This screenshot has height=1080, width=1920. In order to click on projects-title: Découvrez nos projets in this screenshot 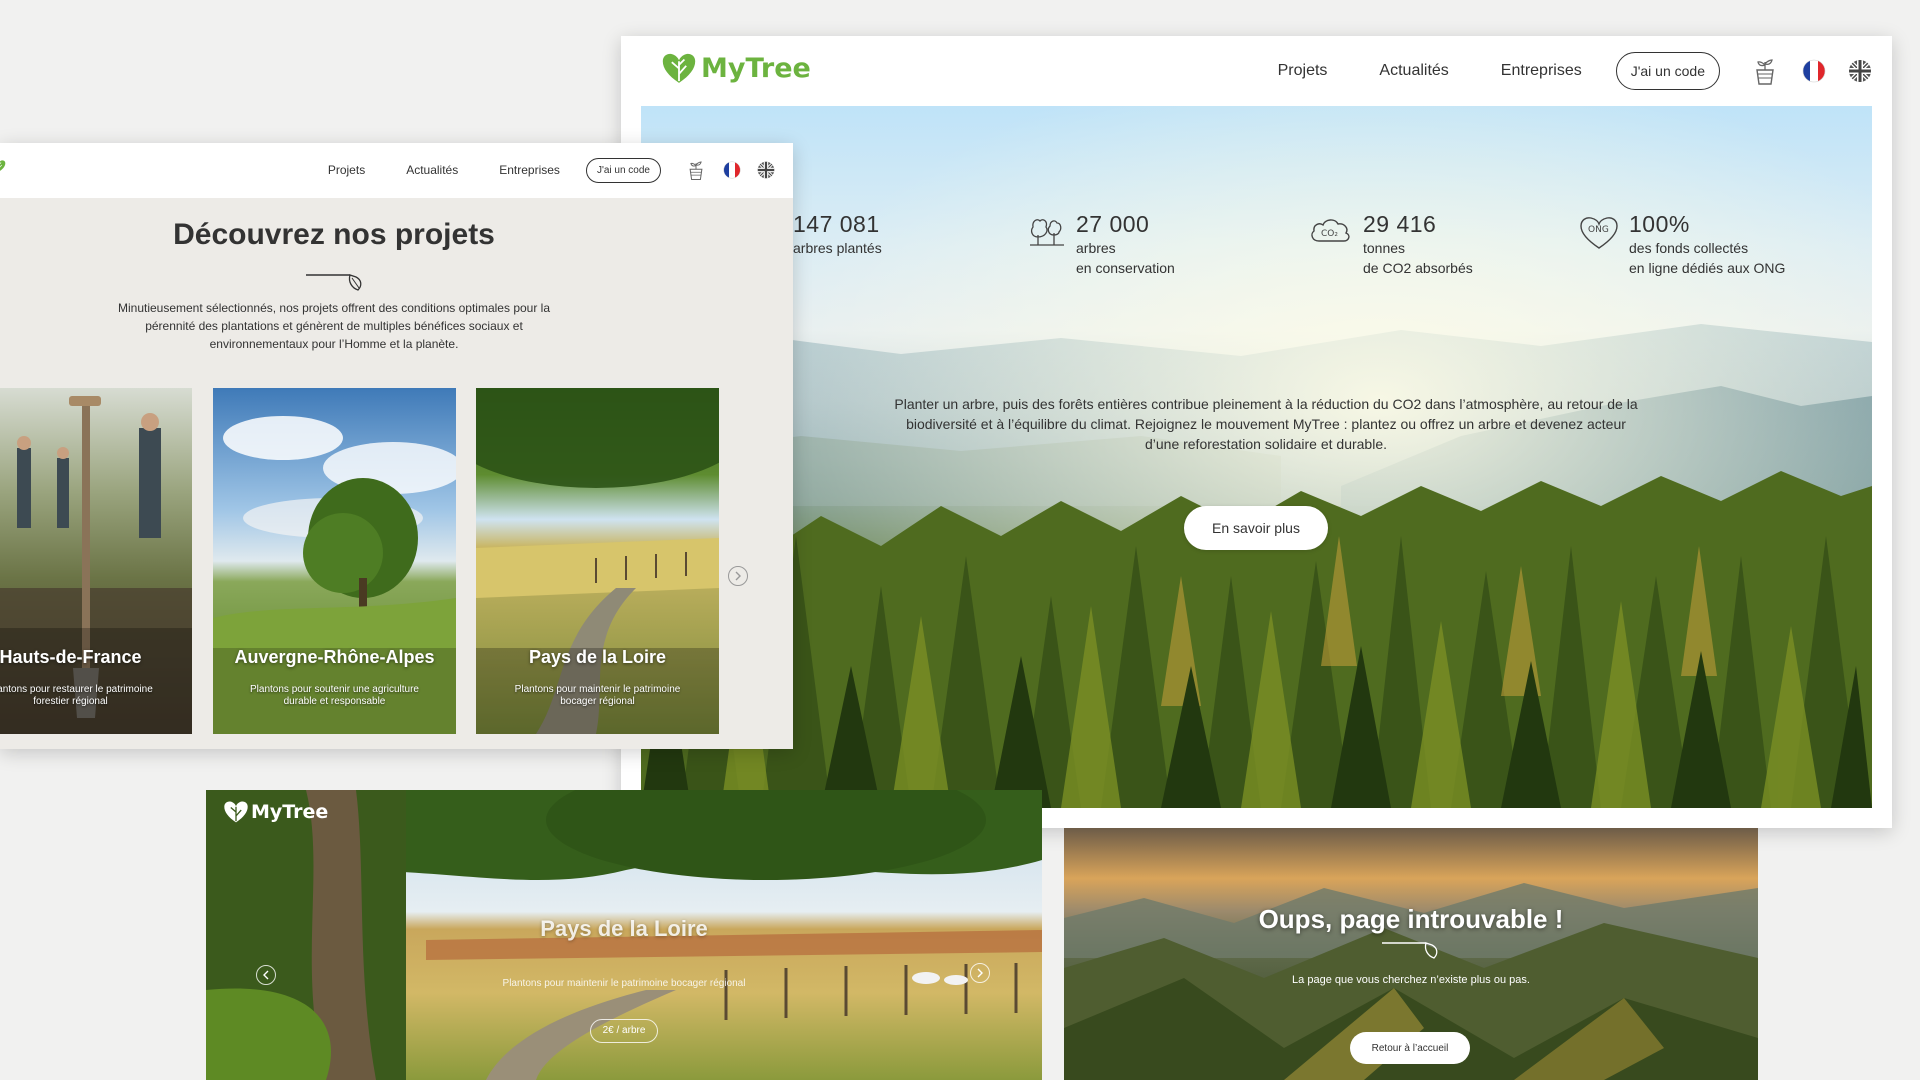, I will do `click(334, 234)`.